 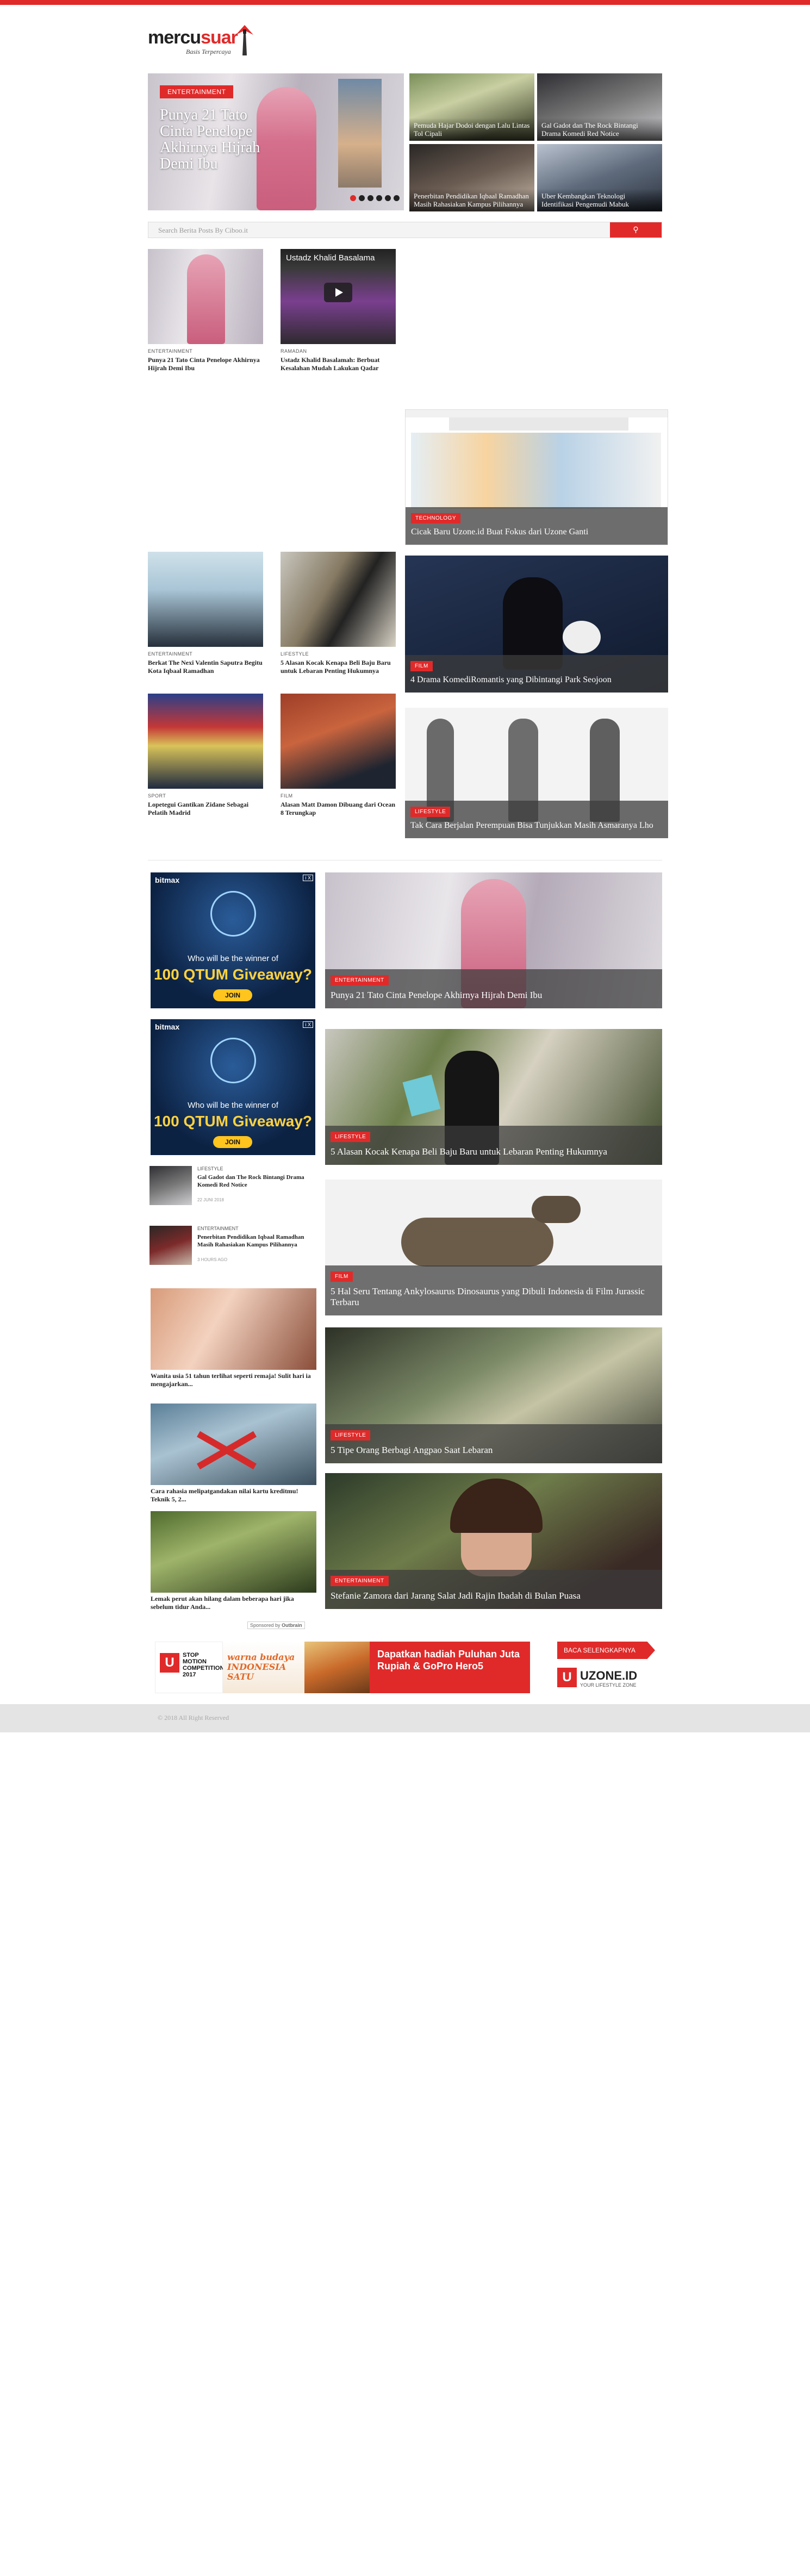 I want to click on article-category: FILM, so click(x=338, y=796).